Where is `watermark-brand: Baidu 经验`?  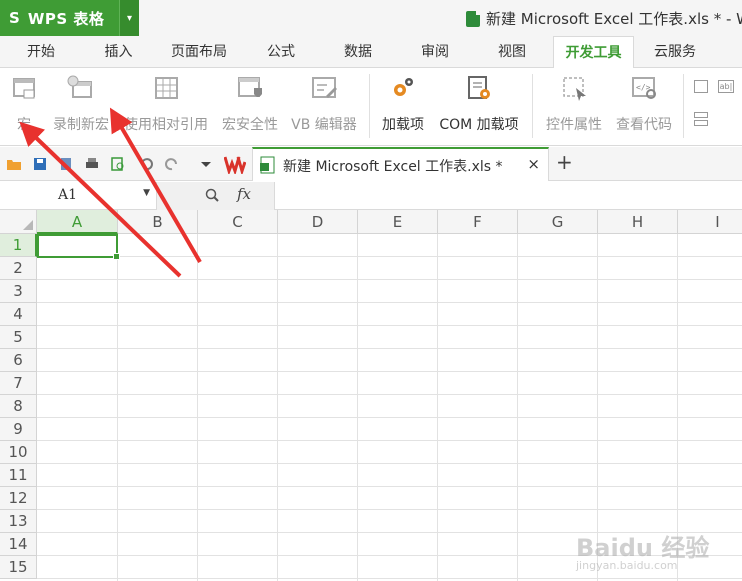
watermark-brand: Baidu 经验 is located at coordinates (643, 548).